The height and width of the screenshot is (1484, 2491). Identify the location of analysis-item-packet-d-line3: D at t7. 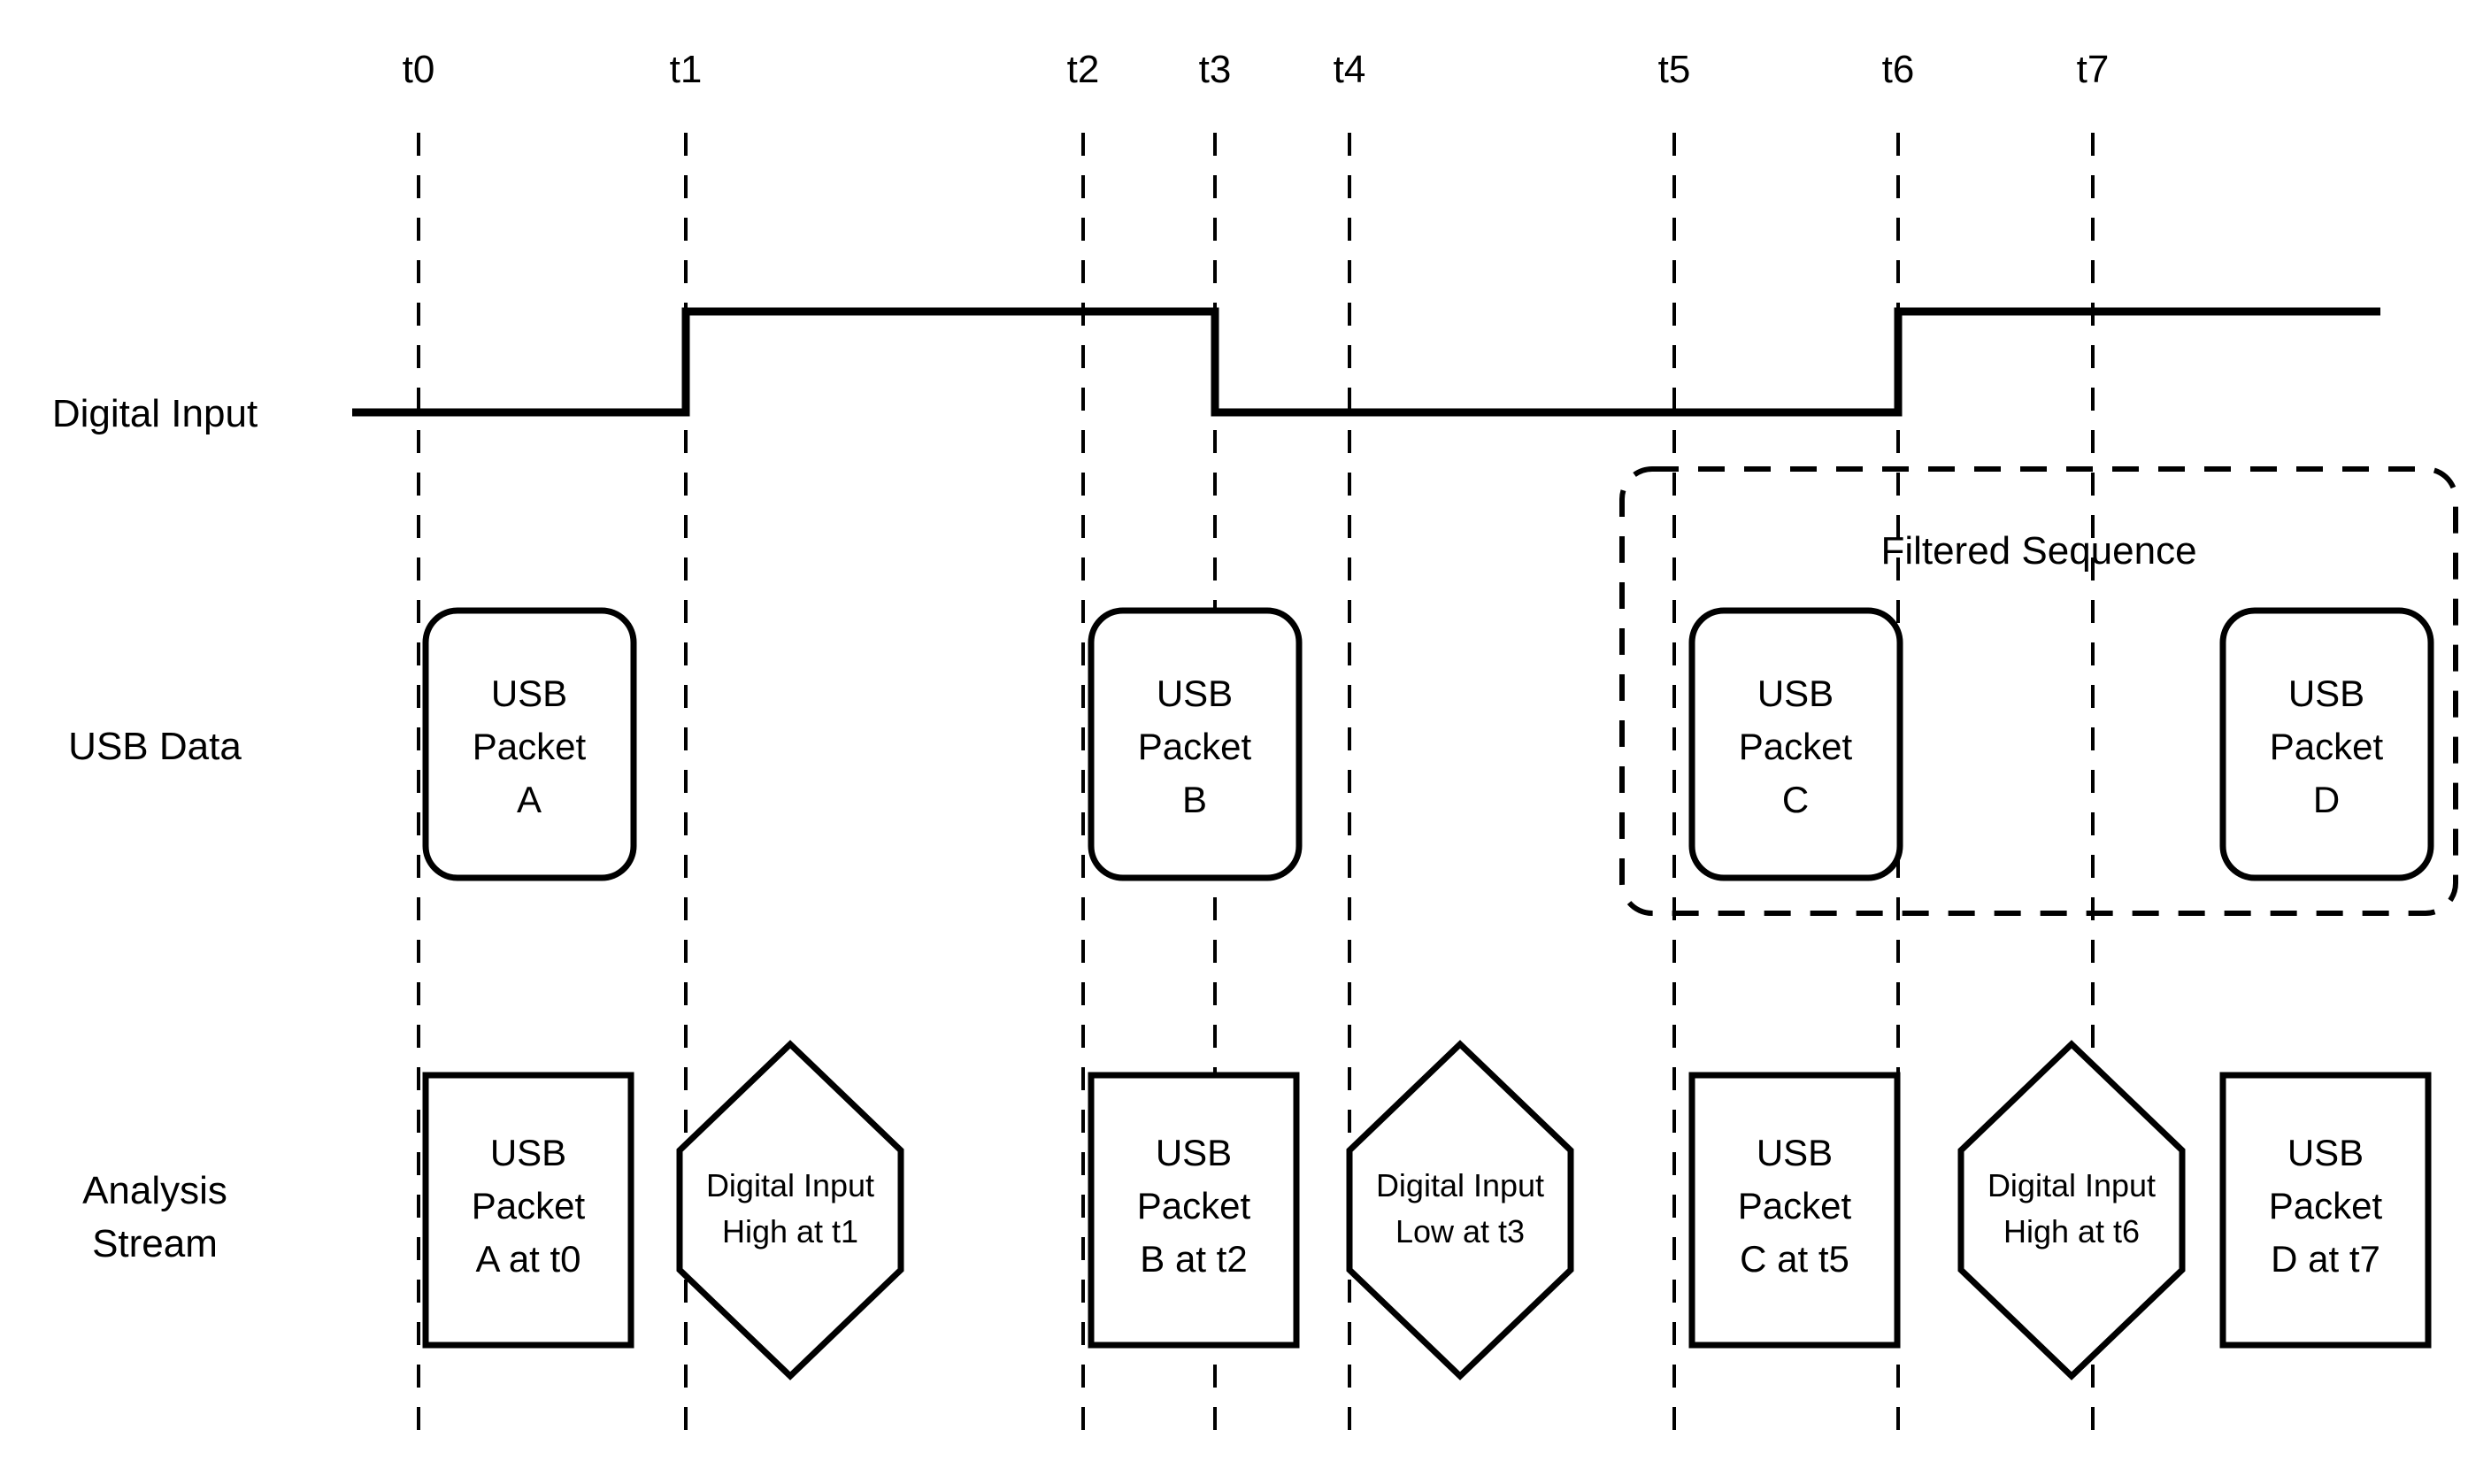
(2325, 1259).